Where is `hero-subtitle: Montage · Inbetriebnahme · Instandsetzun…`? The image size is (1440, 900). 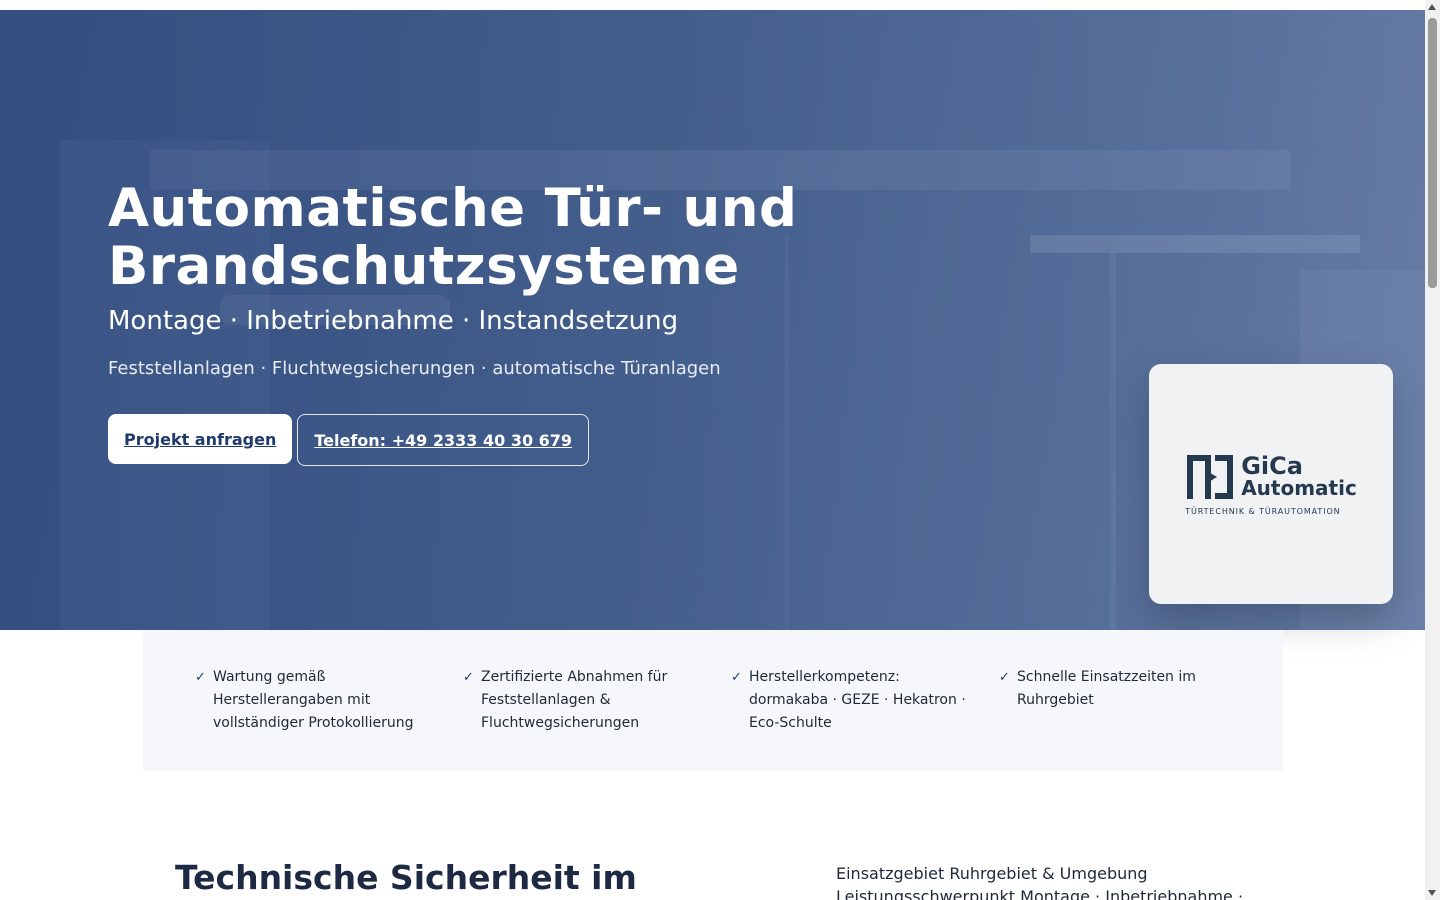
hero-subtitle: Montage · Inbetriebnahme · Instandsetzun… is located at coordinates (393, 321).